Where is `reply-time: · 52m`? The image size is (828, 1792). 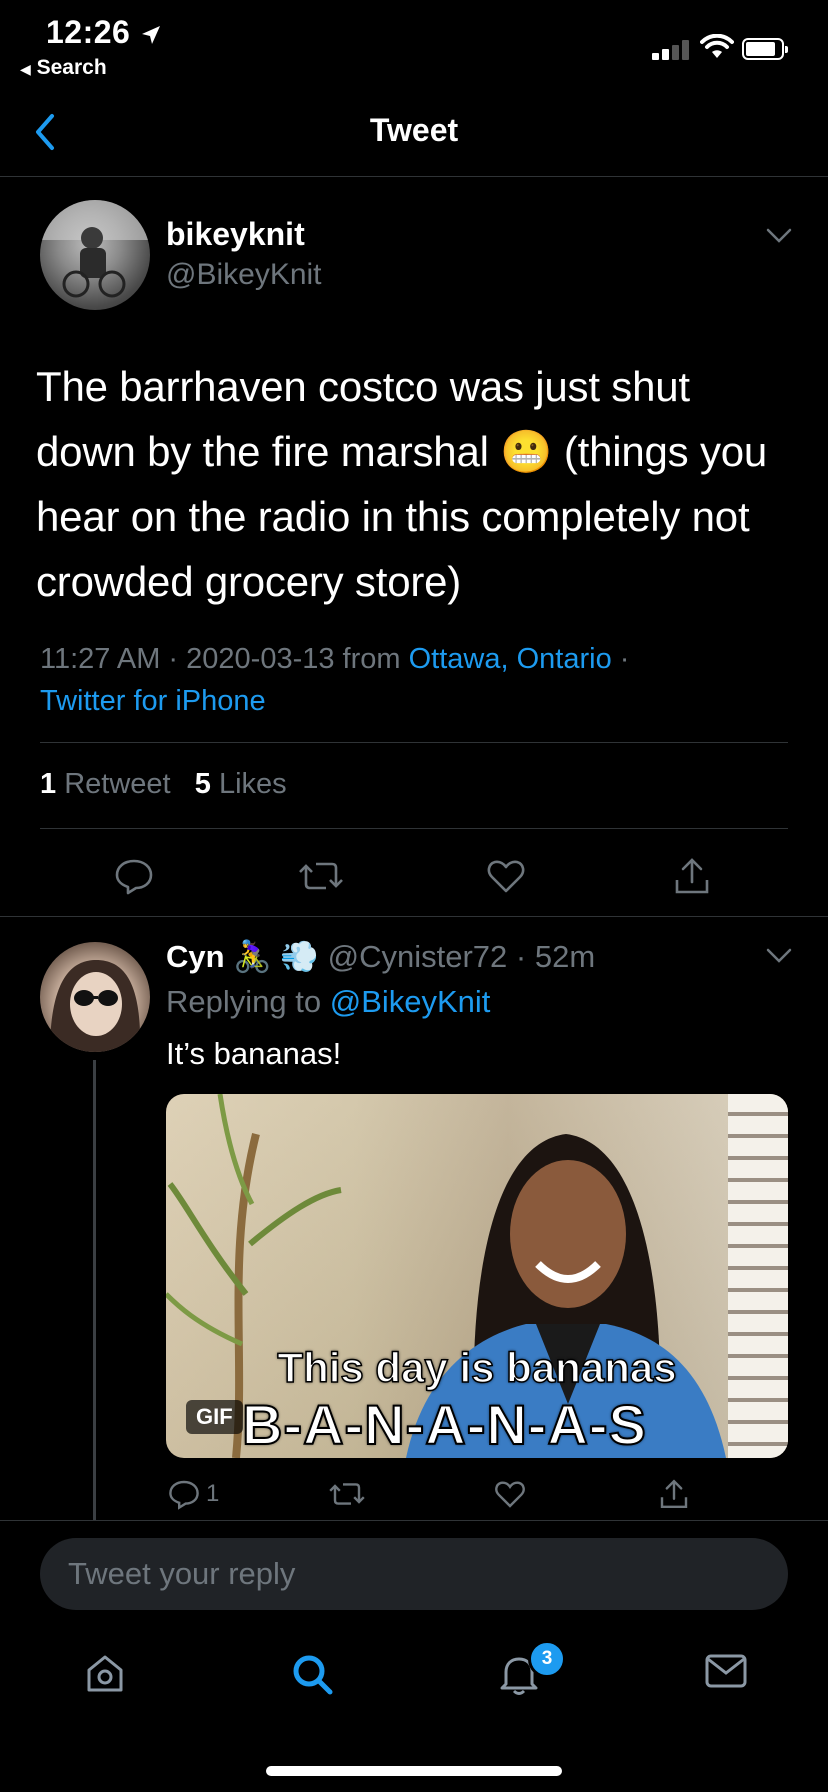
reply-time: · 52m is located at coordinates (555, 956).